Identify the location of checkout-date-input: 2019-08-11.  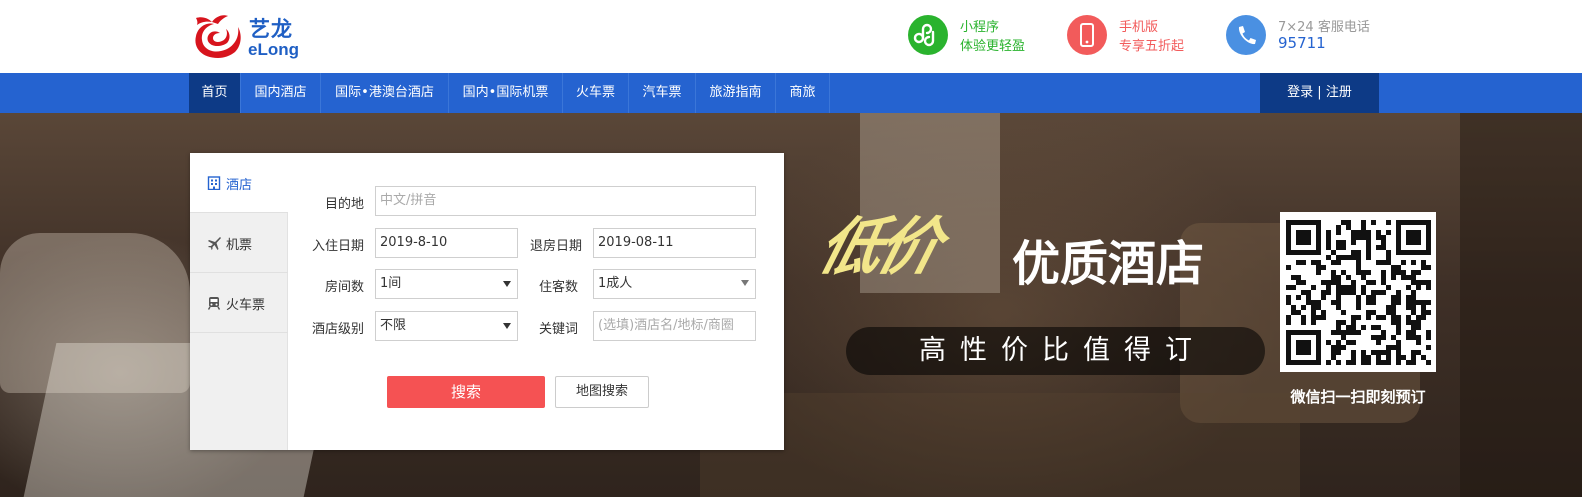
(674, 243).